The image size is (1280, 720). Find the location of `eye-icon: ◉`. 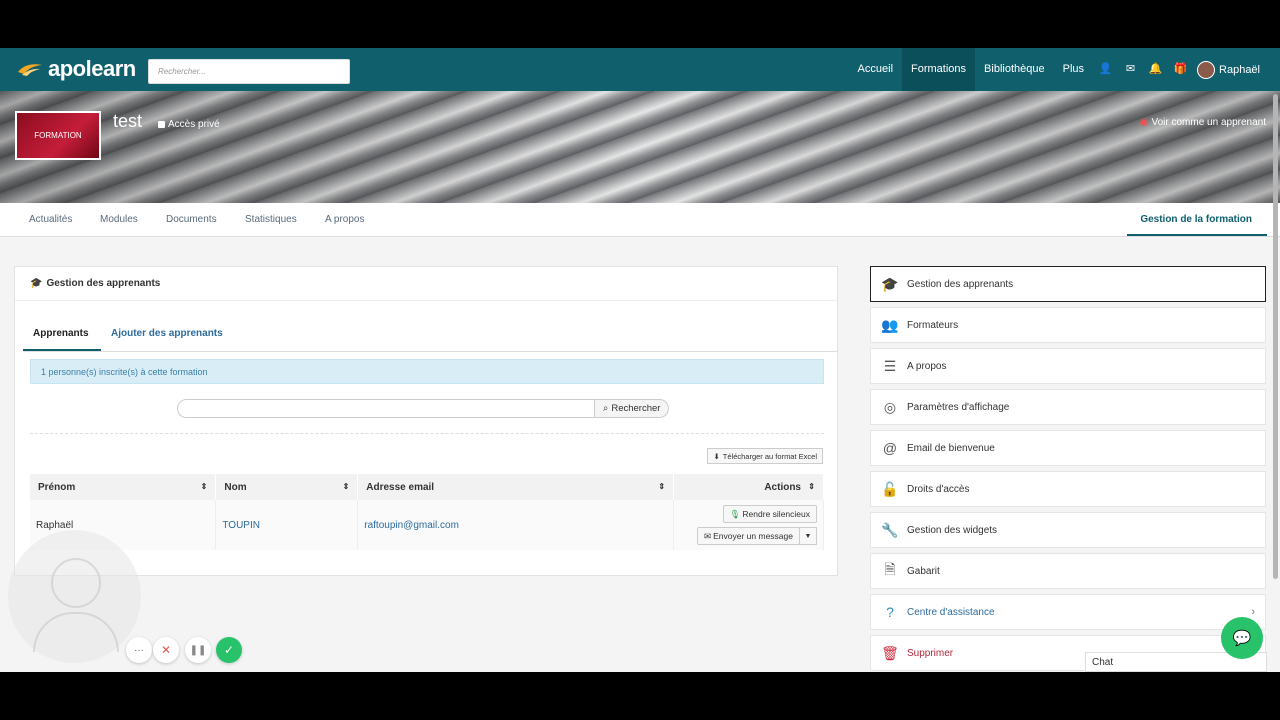

eye-icon: ◉ is located at coordinates (1144, 122).